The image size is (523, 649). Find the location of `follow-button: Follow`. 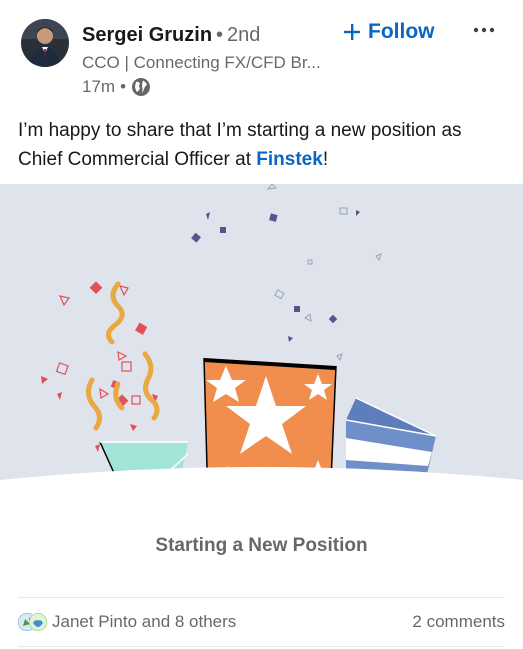

follow-button: Follow is located at coordinates (388, 32).